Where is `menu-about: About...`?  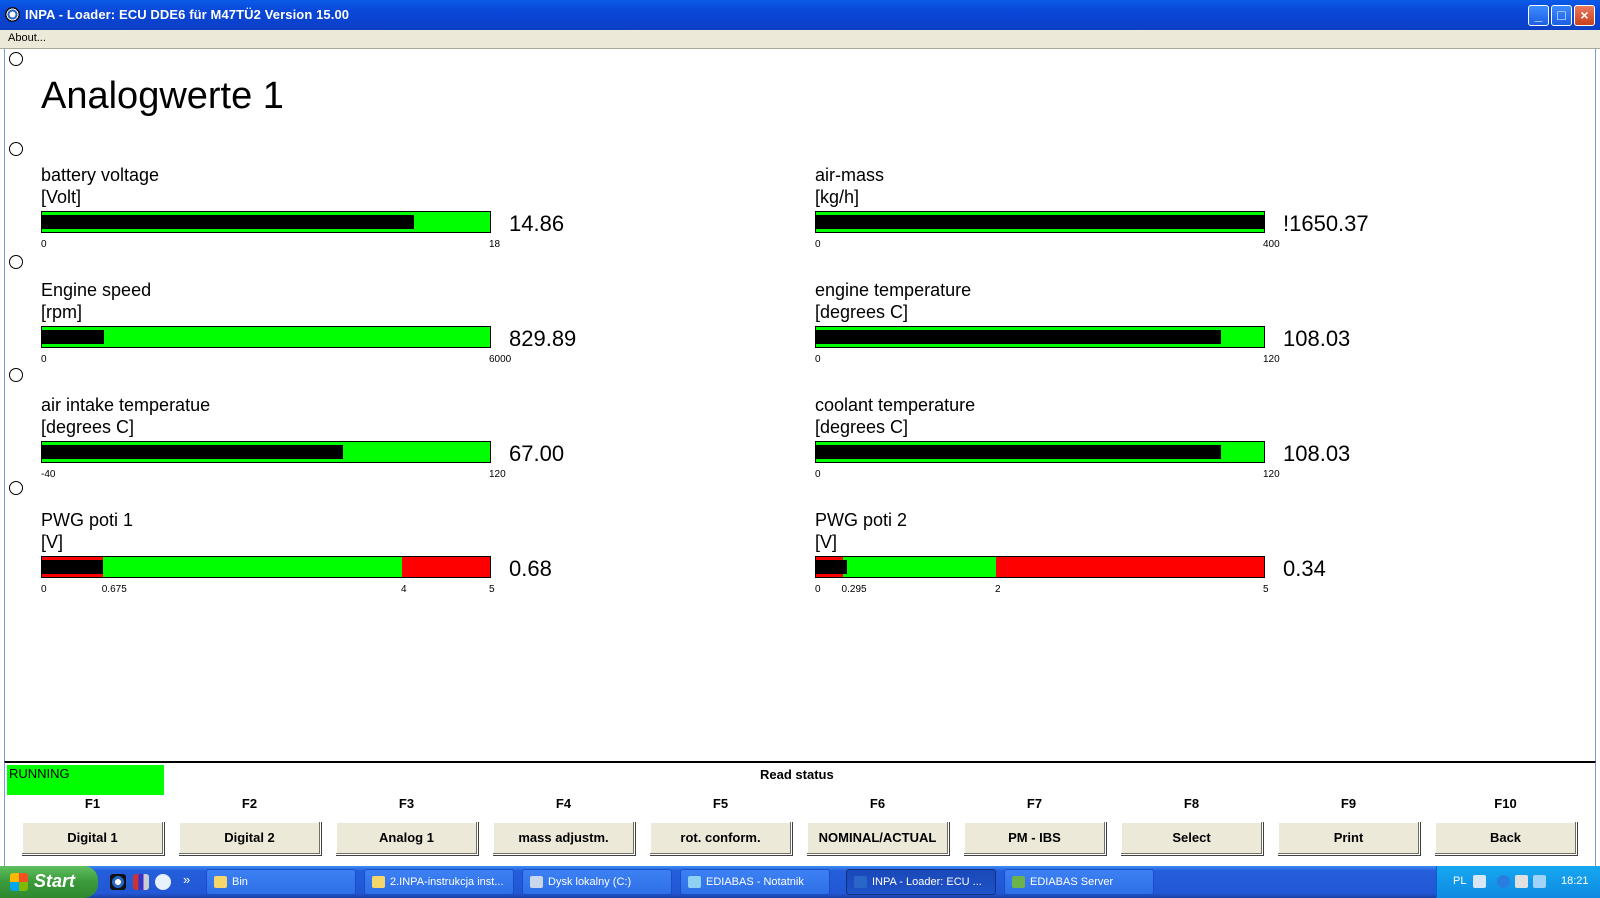
menu-about: About... is located at coordinates (27, 38).